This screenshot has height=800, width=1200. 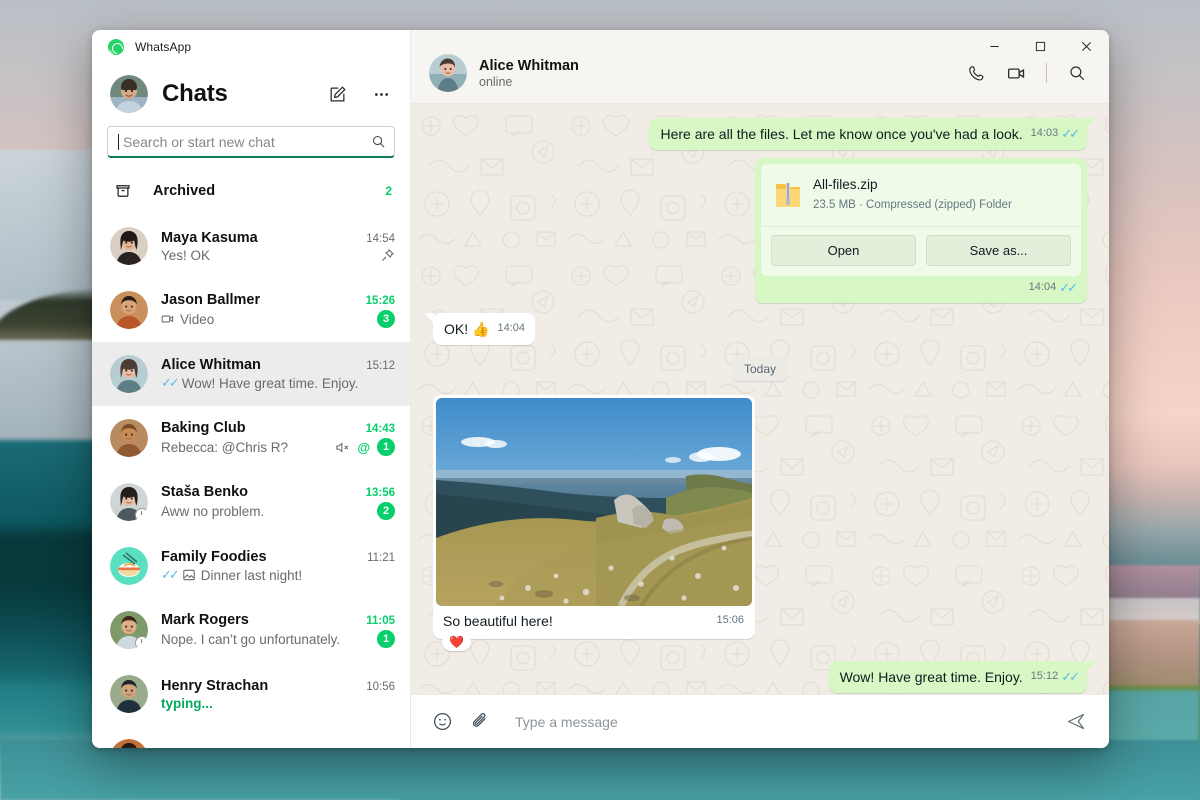 I want to click on chat-item-meta: 3, so click(x=386, y=319).